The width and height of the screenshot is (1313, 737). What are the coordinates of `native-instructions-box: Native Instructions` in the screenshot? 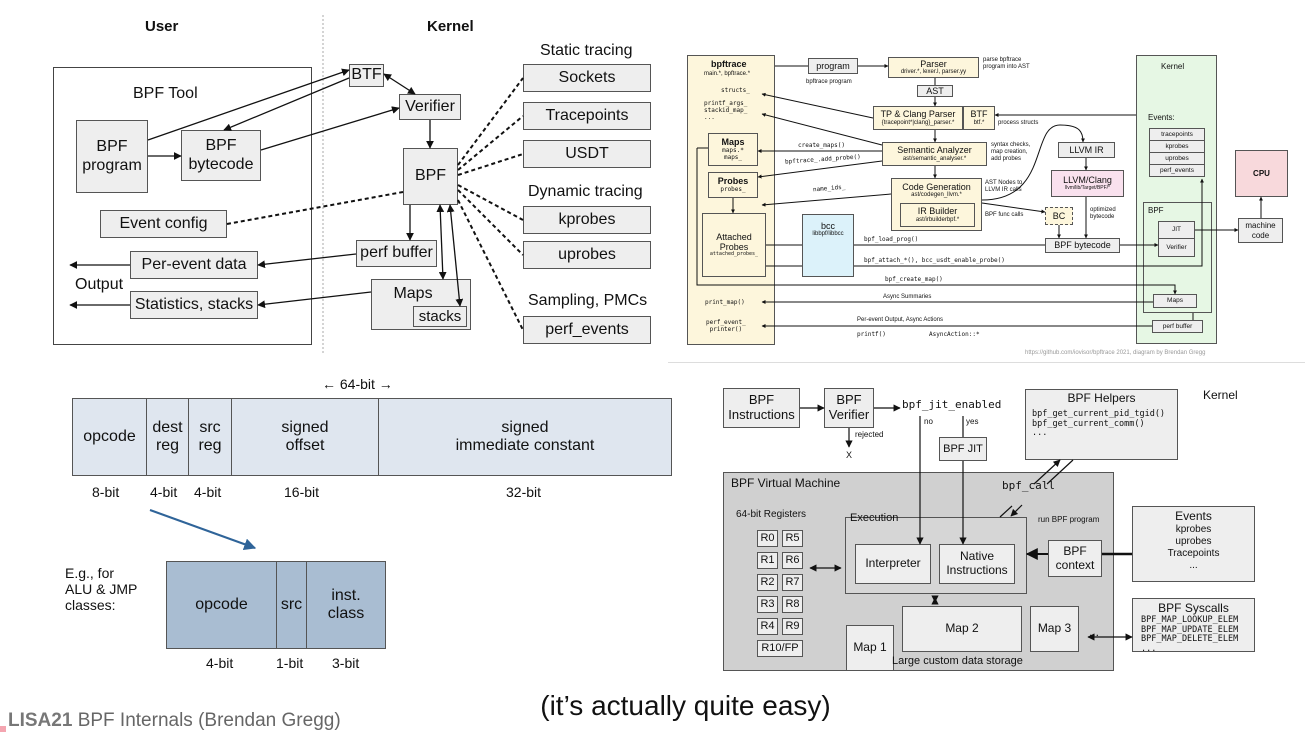 It's located at (977, 564).